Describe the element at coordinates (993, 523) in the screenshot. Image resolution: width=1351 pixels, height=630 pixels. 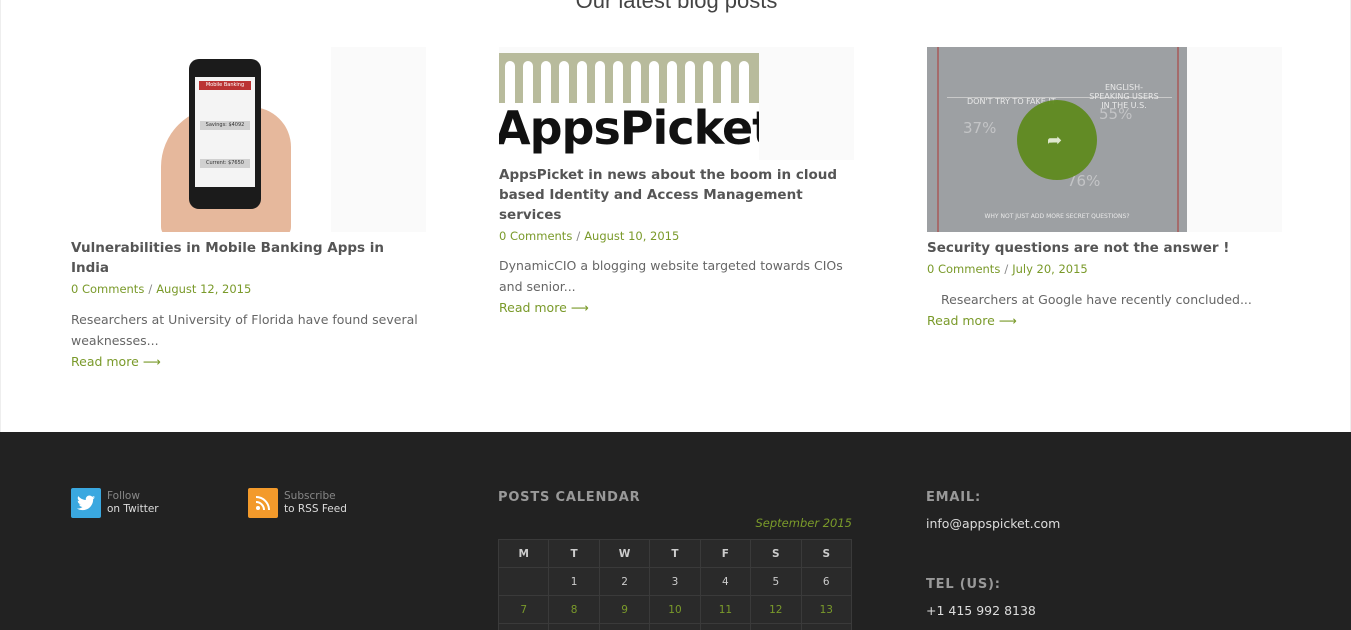
I see `email-link: info@appspicket.com` at that location.